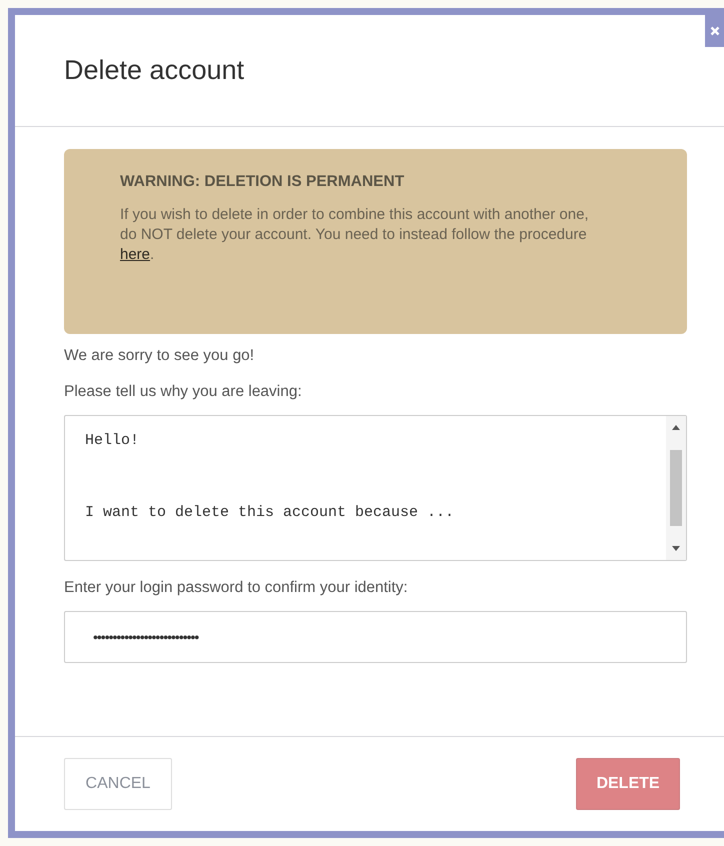 Image resolution: width=724 pixels, height=846 pixels. I want to click on reason-label: Please tell us why you are leaving:, so click(183, 392).